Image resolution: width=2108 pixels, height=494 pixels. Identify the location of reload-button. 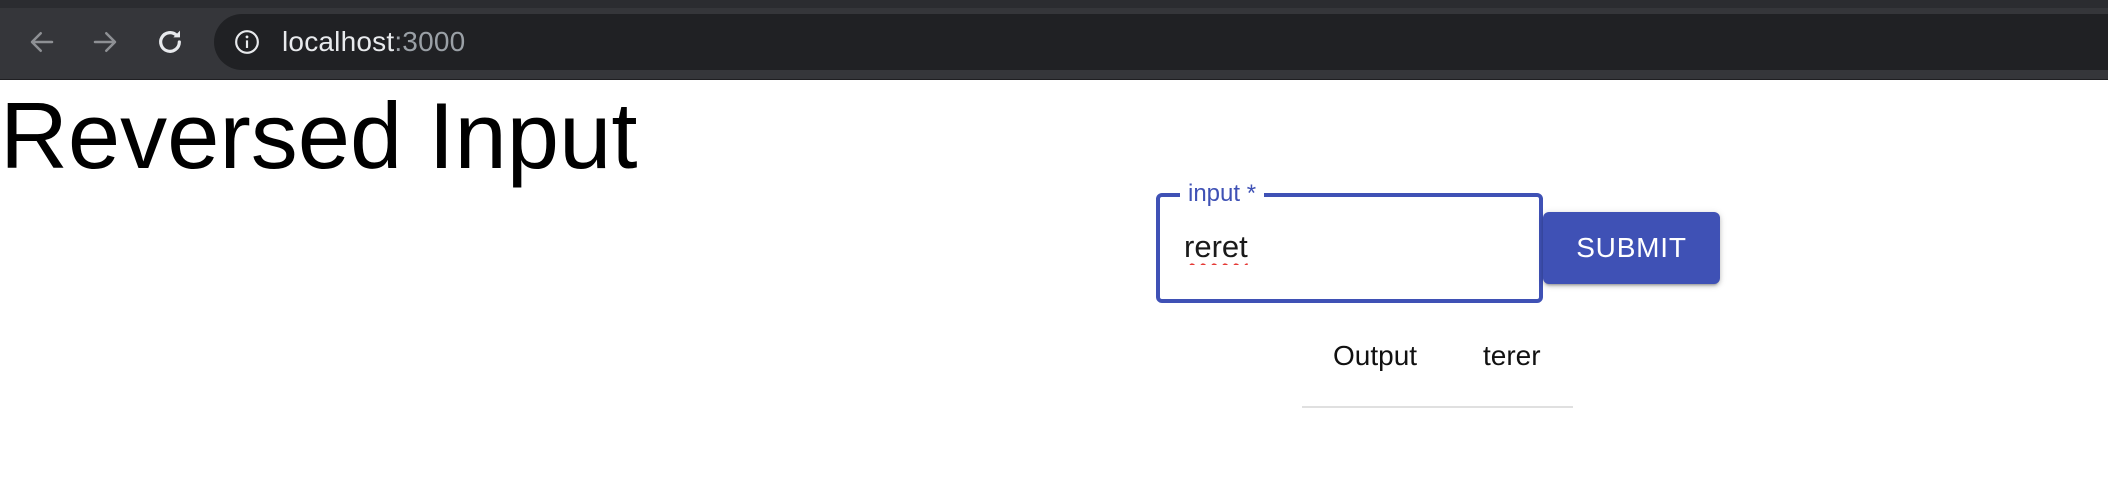
(170, 42).